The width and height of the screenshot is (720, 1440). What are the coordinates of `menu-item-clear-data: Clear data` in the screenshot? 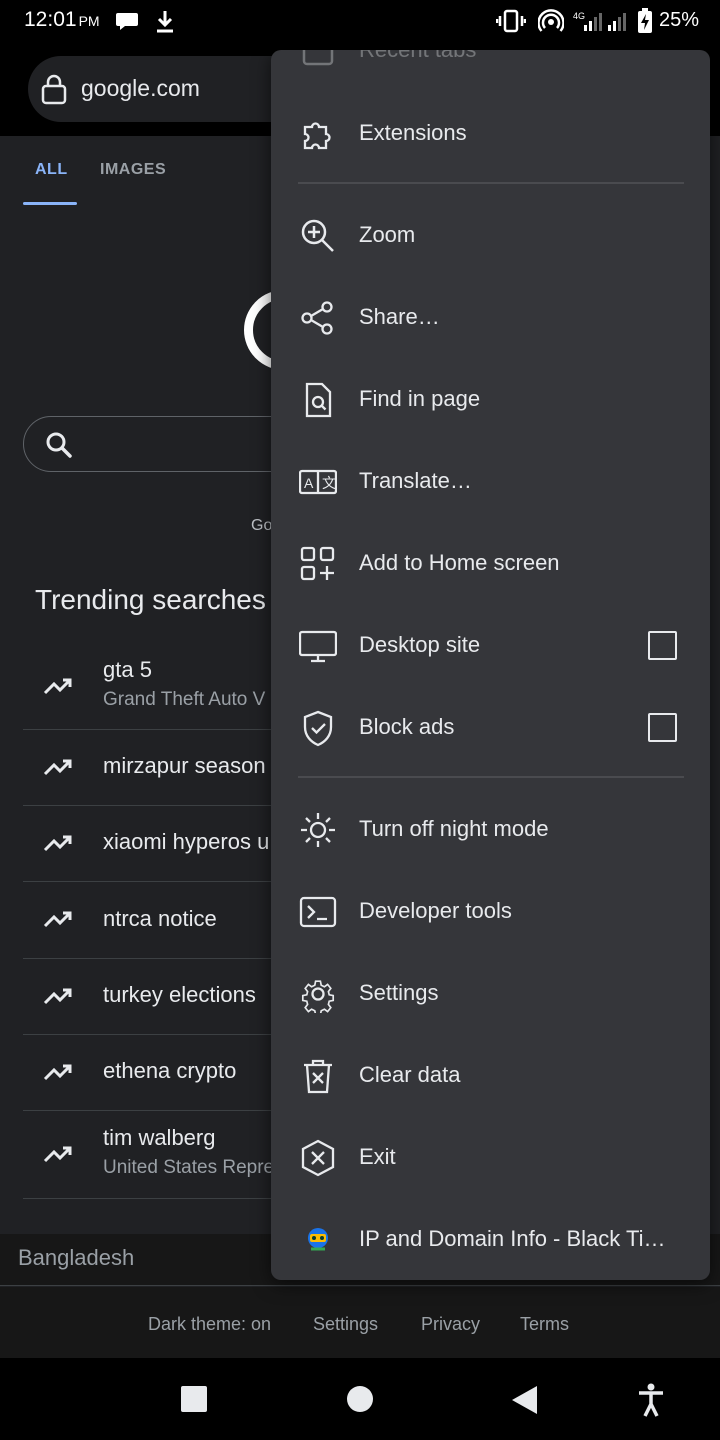 It's located at (490, 1076).